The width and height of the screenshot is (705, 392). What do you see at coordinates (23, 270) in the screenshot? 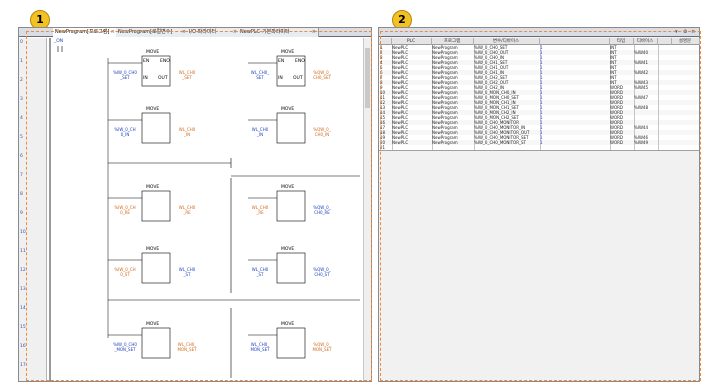
I see `rung-number: 12` at bounding box center [23, 270].